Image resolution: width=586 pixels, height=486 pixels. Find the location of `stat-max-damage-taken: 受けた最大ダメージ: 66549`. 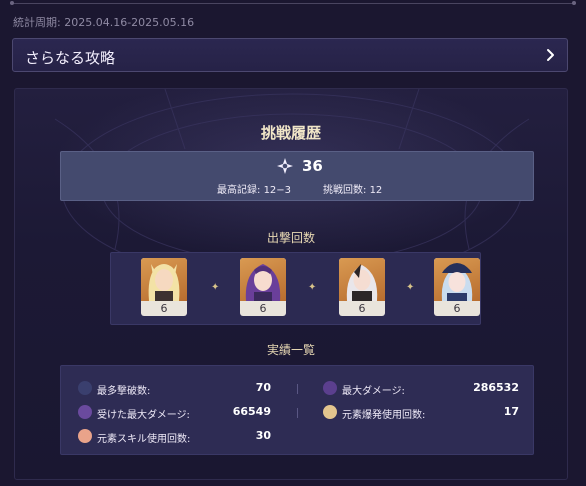

stat-max-damage-taken: 受けた最大ダメージ: 66549 is located at coordinates (174, 412).